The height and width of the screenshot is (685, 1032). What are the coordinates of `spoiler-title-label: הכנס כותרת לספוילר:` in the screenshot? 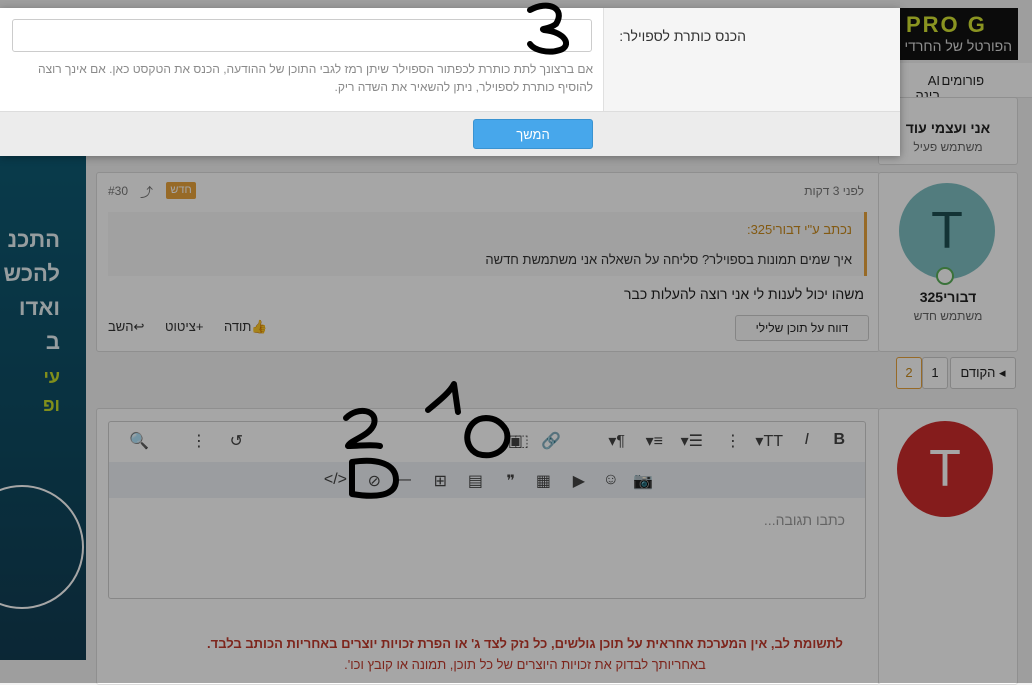 It's located at (682, 36).